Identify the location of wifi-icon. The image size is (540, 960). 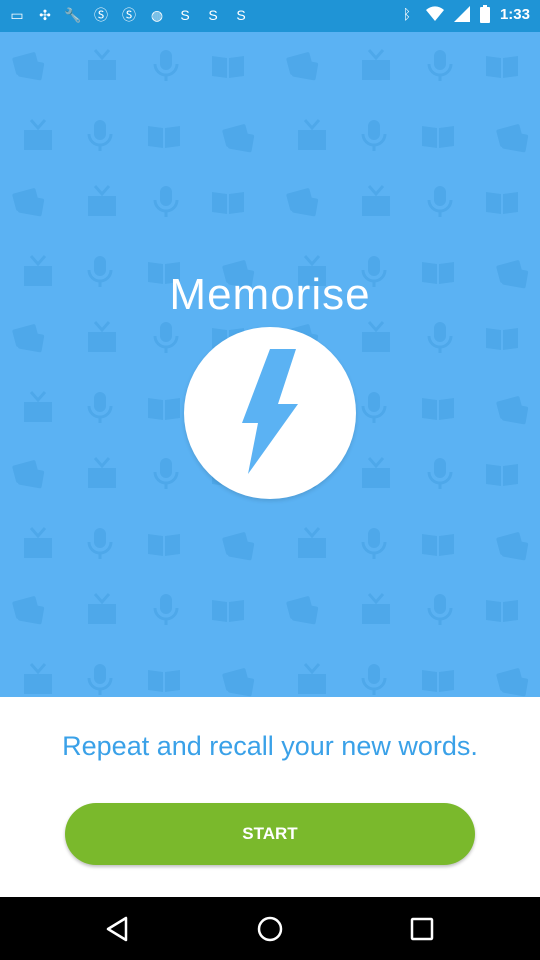
(434, 14).